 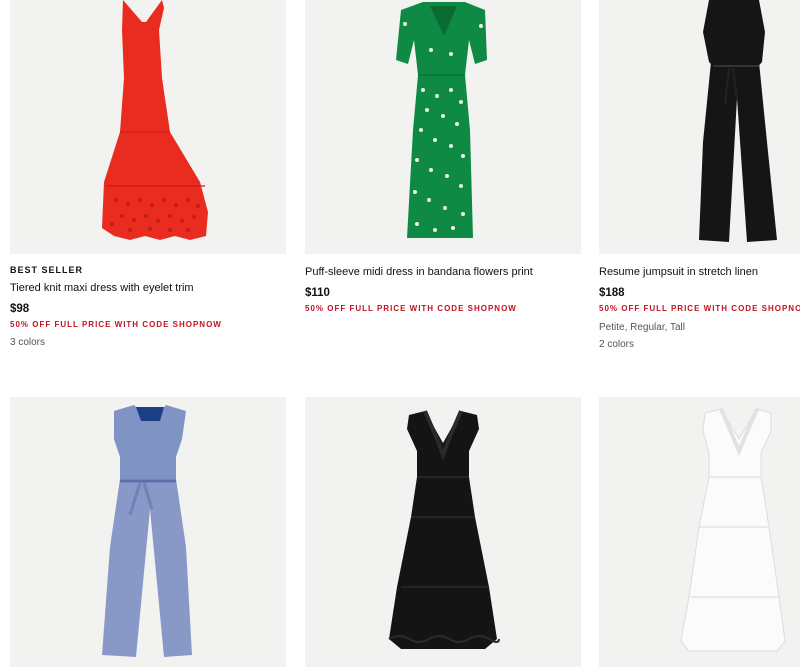 What do you see at coordinates (699, 344) in the screenshot?
I see `color-count: 2 colors` at bounding box center [699, 344].